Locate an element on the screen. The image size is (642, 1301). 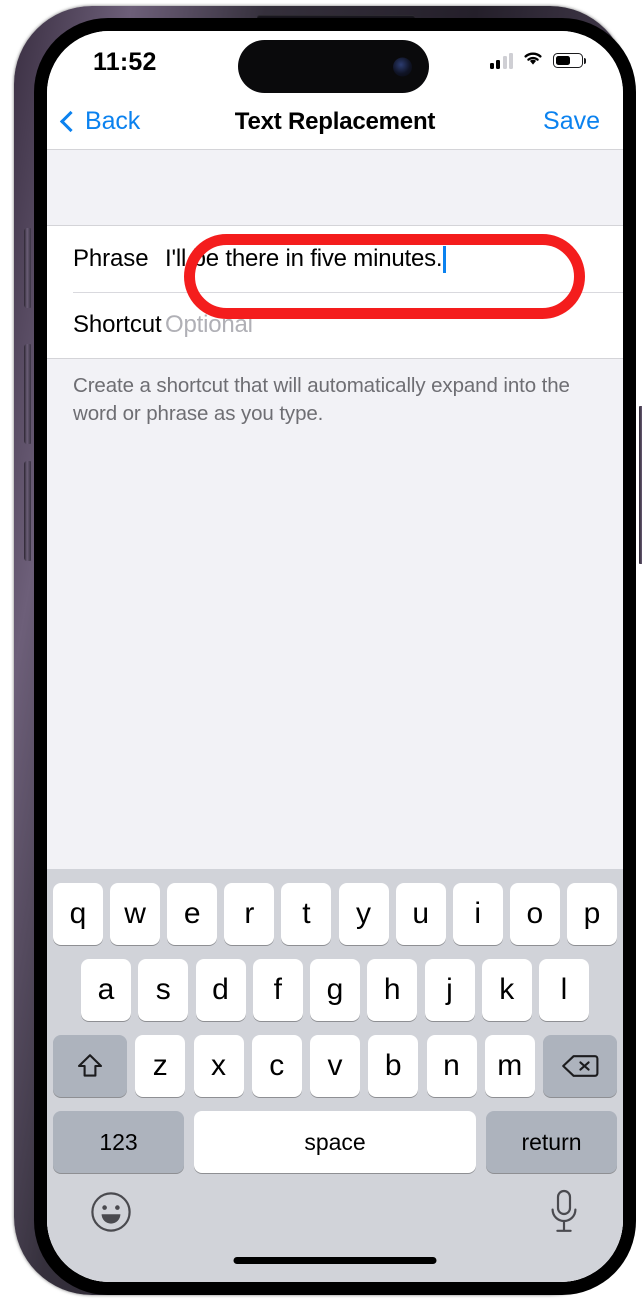
key-e: e is located at coordinates (192, 914).